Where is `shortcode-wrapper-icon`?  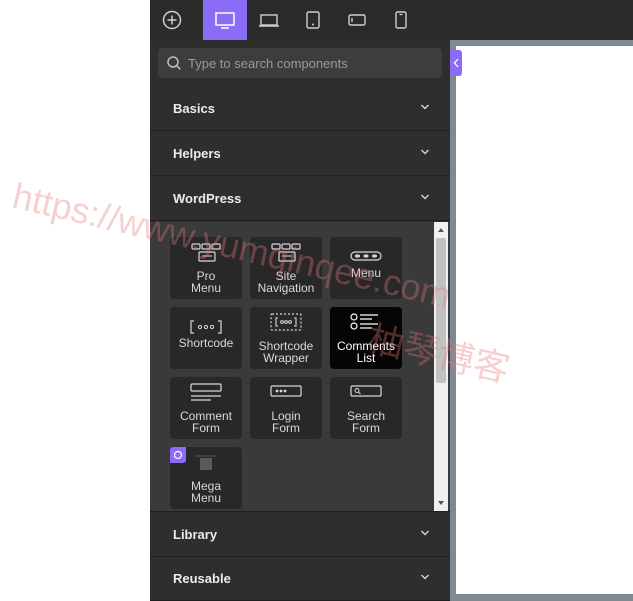
shortcode-wrapper-icon is located at coordinates (286, 322).